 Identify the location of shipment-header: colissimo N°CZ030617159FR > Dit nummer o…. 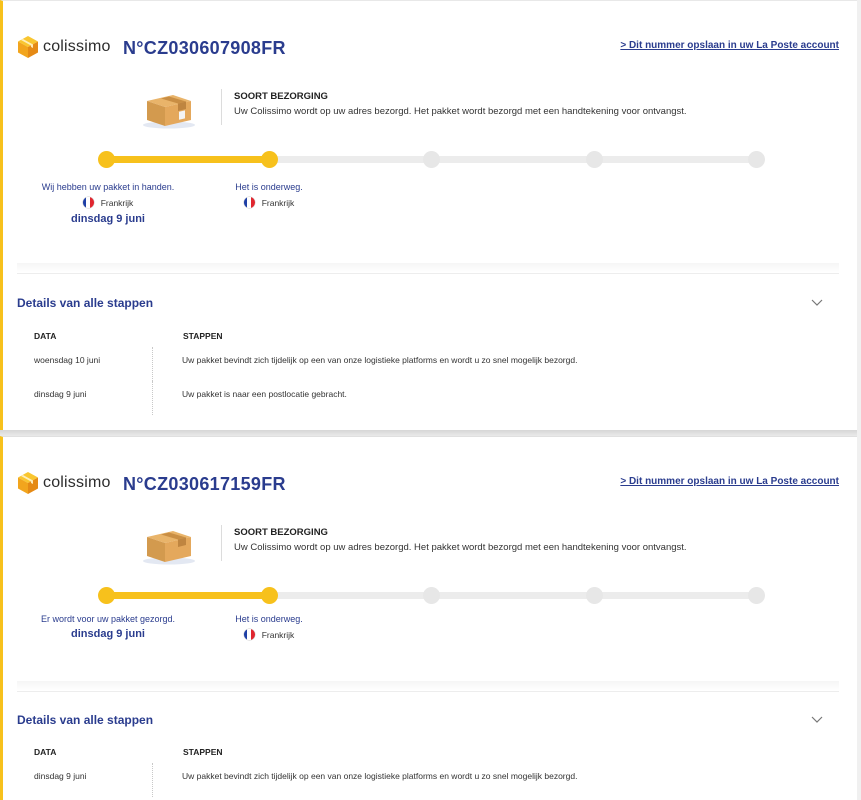
(428, 484).